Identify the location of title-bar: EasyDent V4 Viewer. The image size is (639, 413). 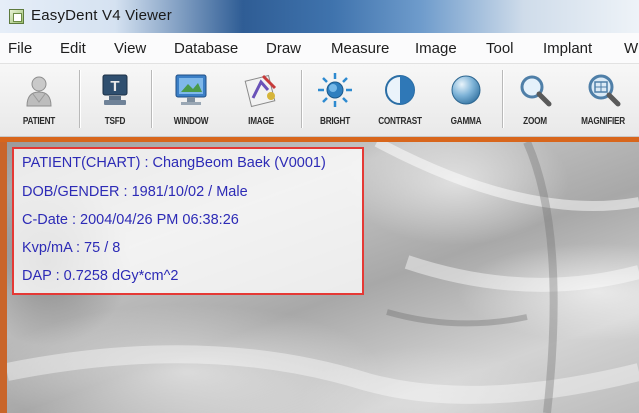
(319, 16).